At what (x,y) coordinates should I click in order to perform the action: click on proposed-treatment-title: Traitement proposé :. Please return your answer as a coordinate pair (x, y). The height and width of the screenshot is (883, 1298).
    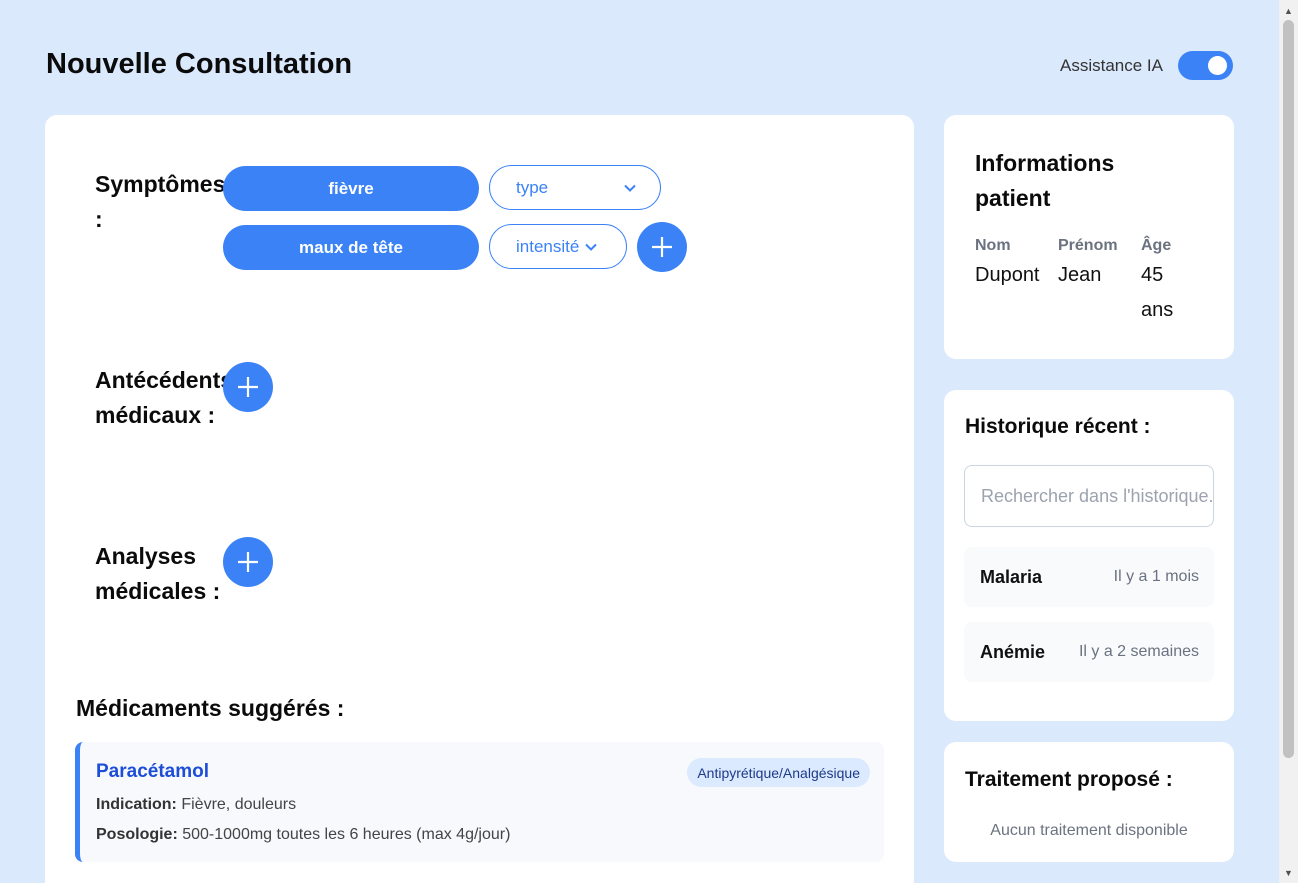
    Looking at the image, I should click on (1069, 779).